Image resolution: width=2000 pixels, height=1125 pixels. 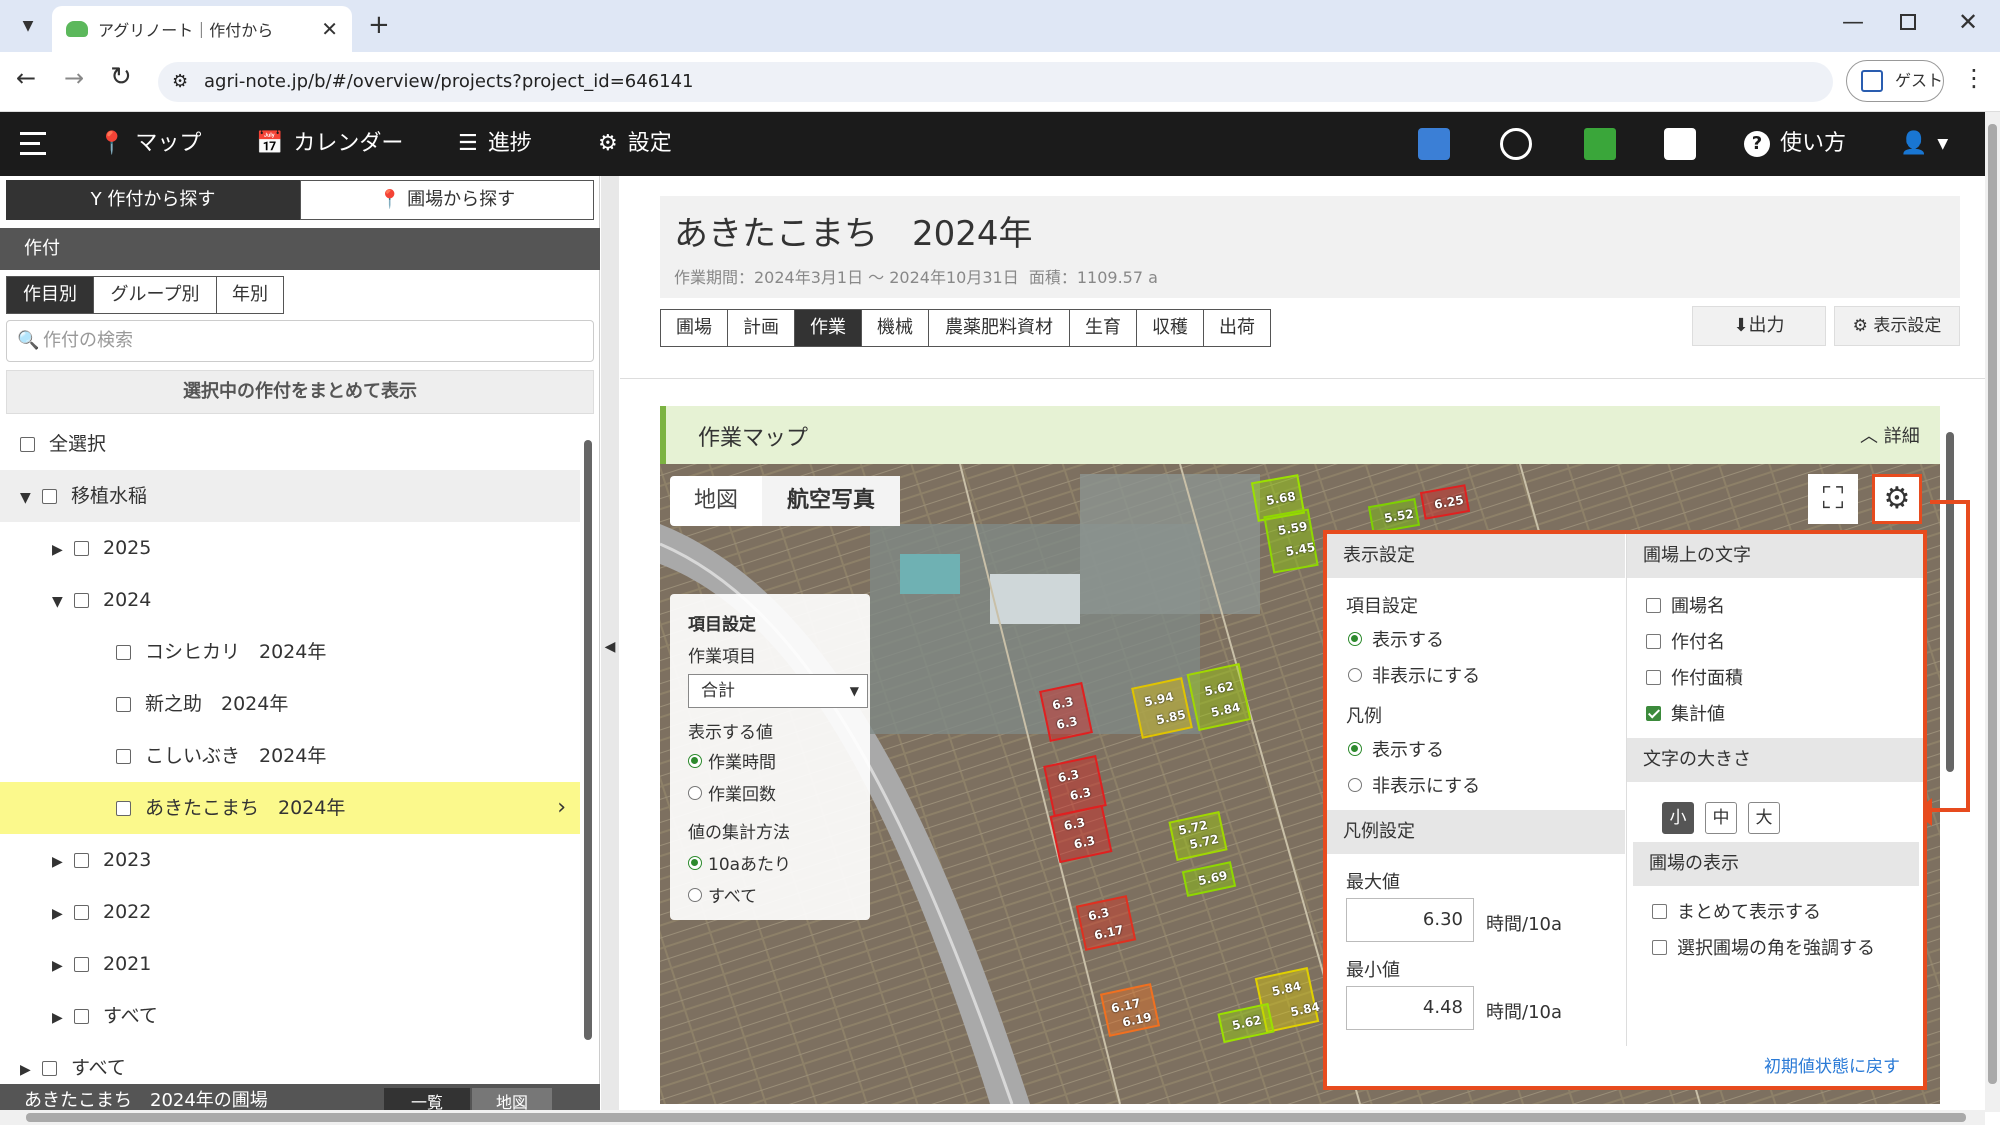 I want to click on detail-toggle: ︿ 詳細, so click(x=1890, y=435).